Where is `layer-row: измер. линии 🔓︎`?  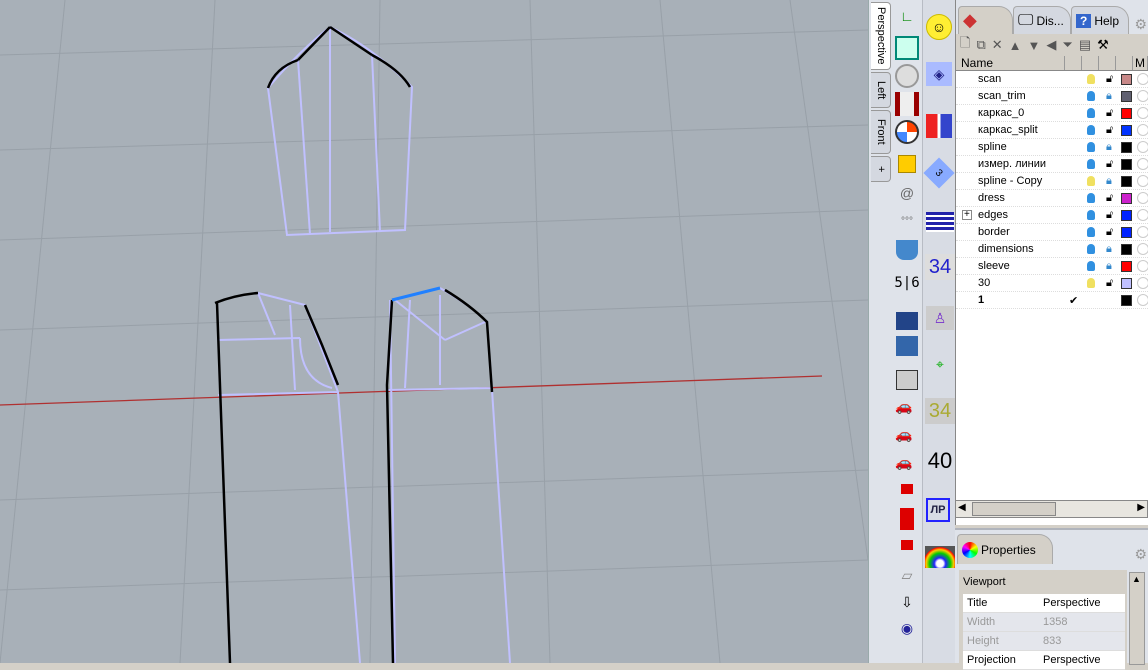
layer-row: измер. линии 🔓︎ is located at coordinates (1052, 164).